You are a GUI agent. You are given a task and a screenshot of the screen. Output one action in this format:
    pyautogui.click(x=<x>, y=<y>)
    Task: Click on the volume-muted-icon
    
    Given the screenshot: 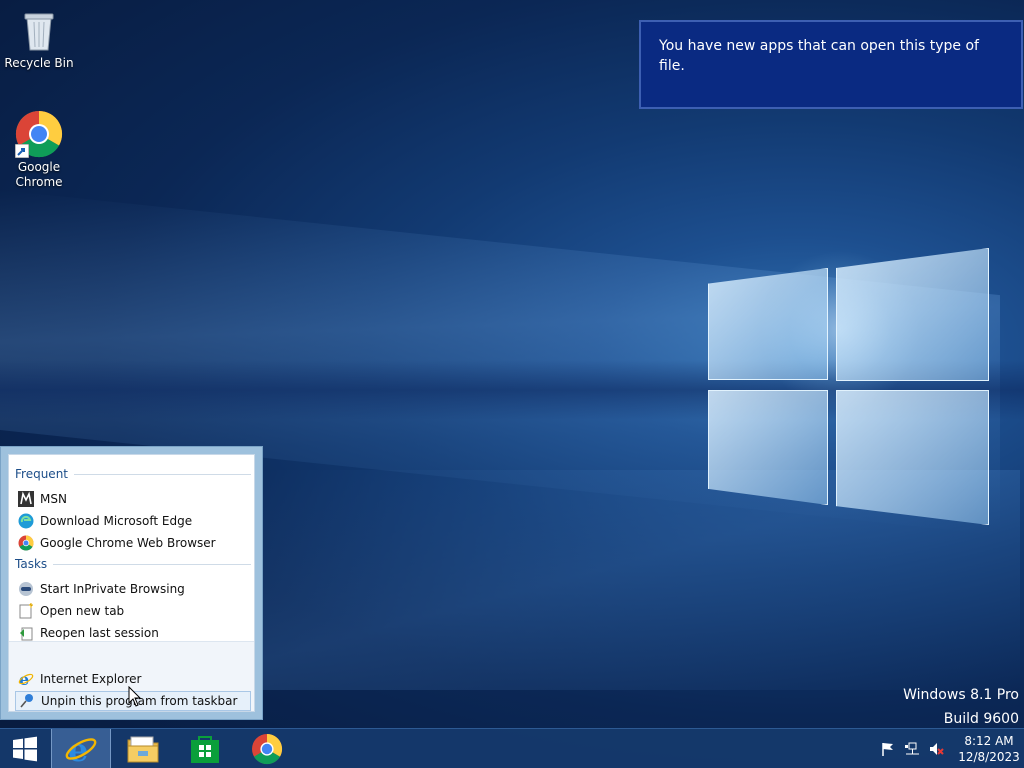 What is the action you would take?
    pyautogui.click(x=936, y=749)
    